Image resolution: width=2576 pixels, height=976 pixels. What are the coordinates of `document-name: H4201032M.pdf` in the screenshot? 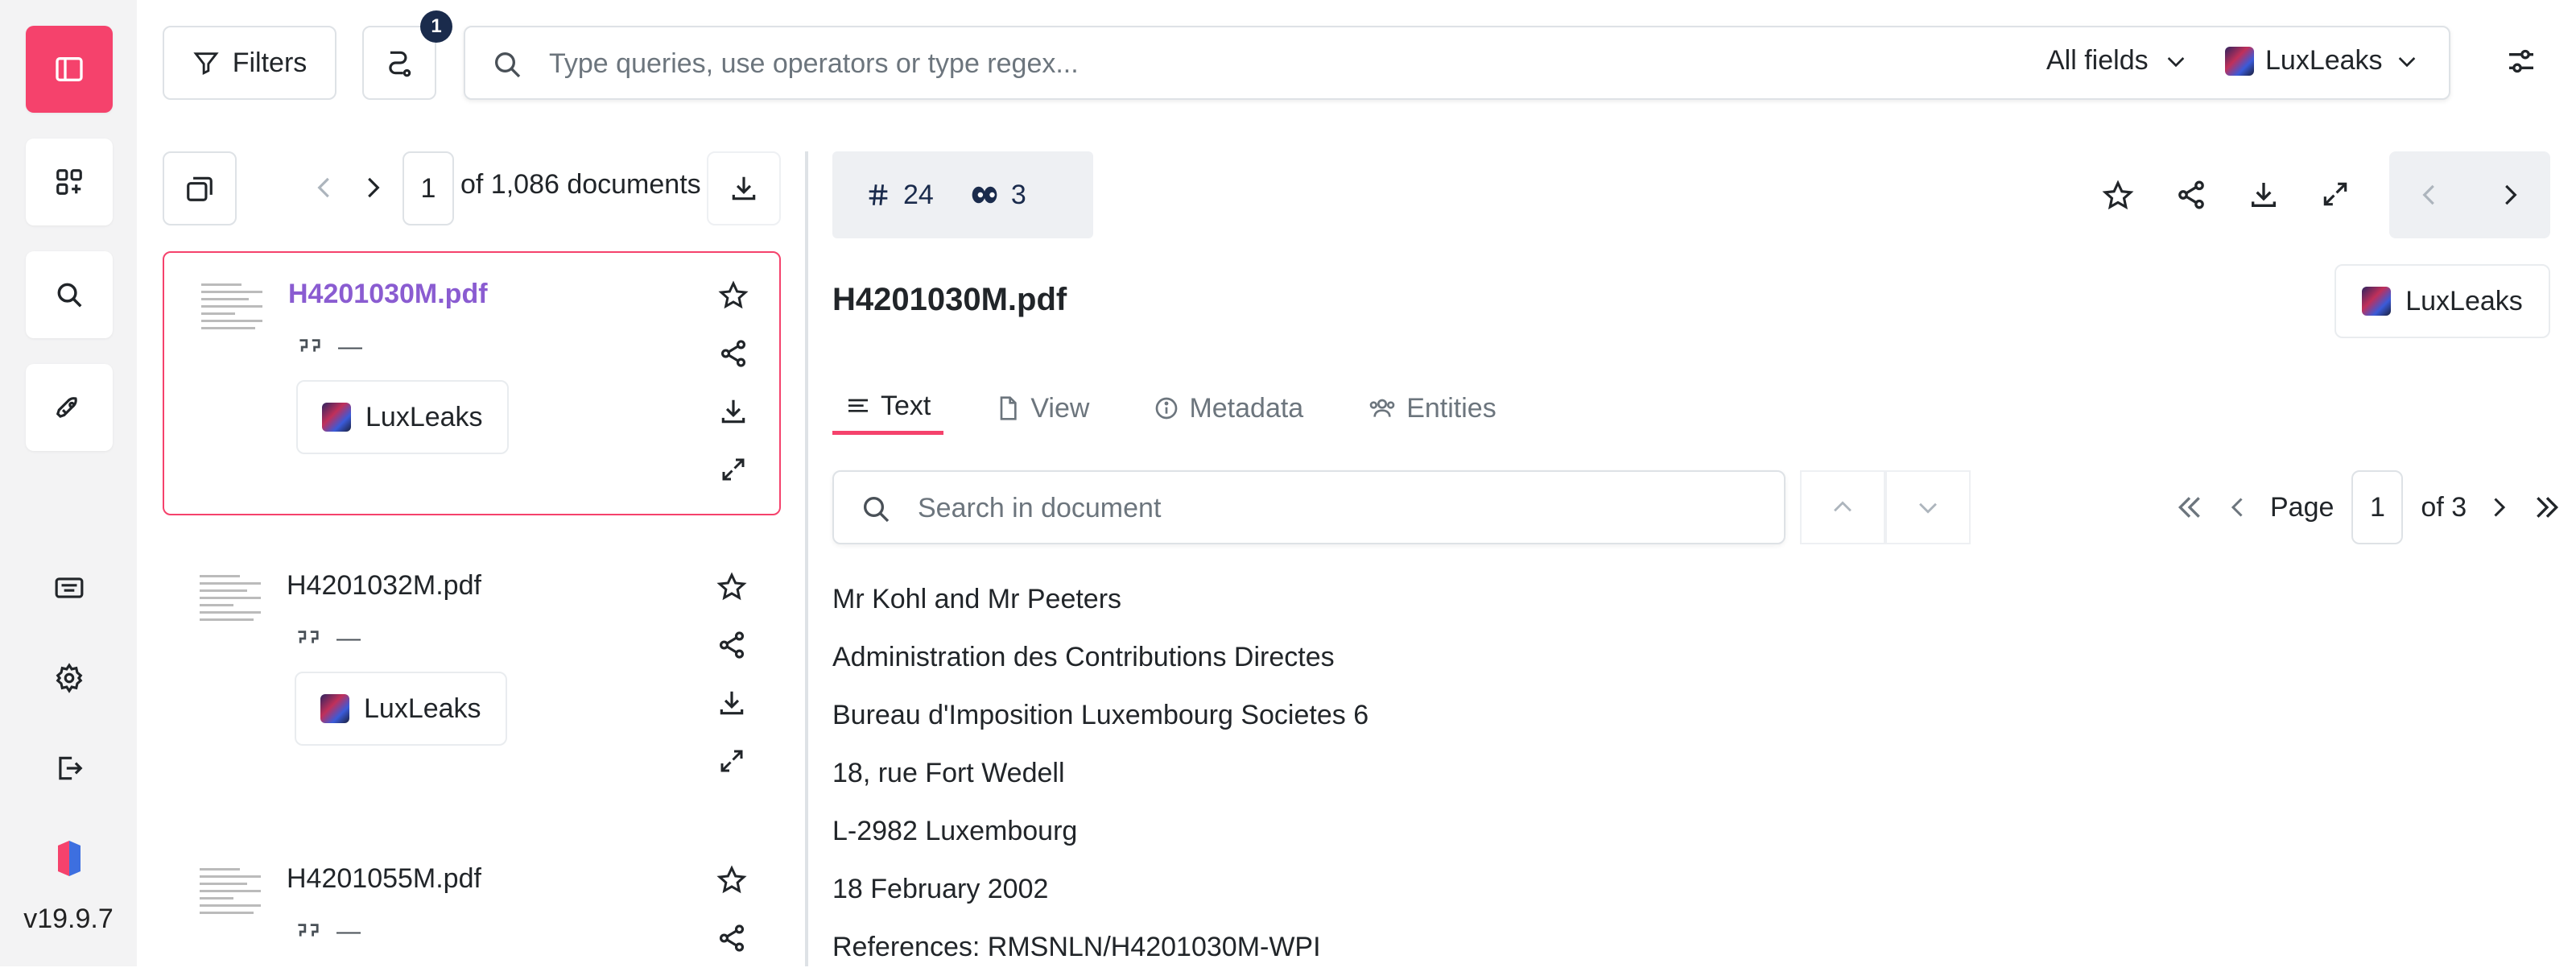 It's located at (384, 586).